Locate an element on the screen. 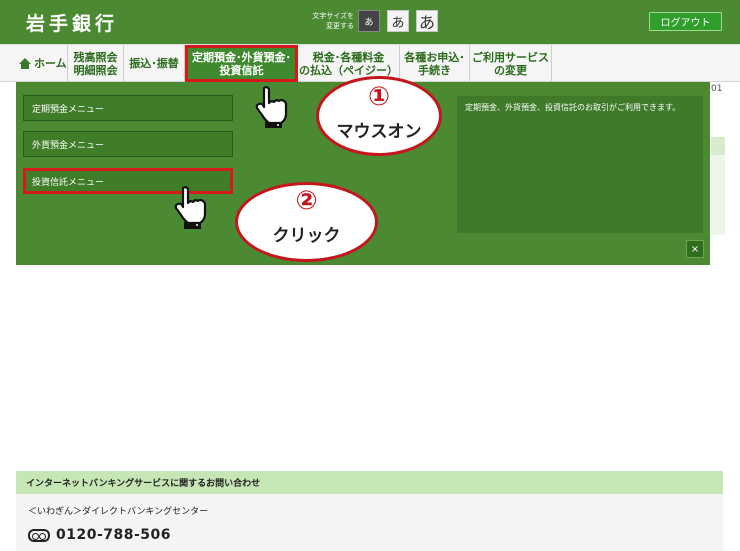 Image resolution: width=740 pixels, height=551 pixels. step-number: ② is located at coordinates (306, 201).